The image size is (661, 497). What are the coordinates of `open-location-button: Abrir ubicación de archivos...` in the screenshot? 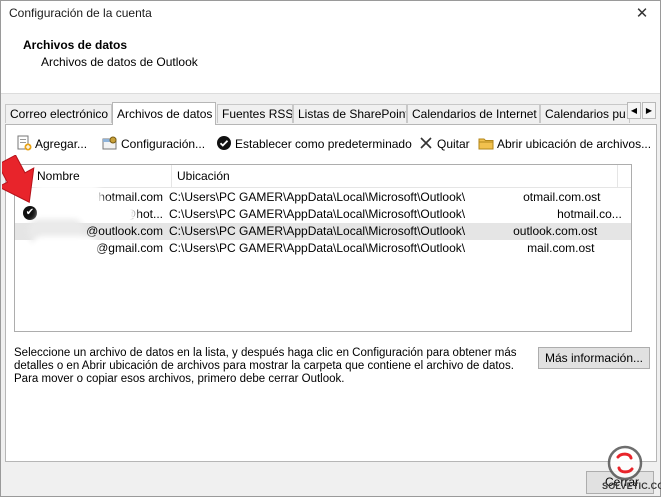 It's located at (564, 144).